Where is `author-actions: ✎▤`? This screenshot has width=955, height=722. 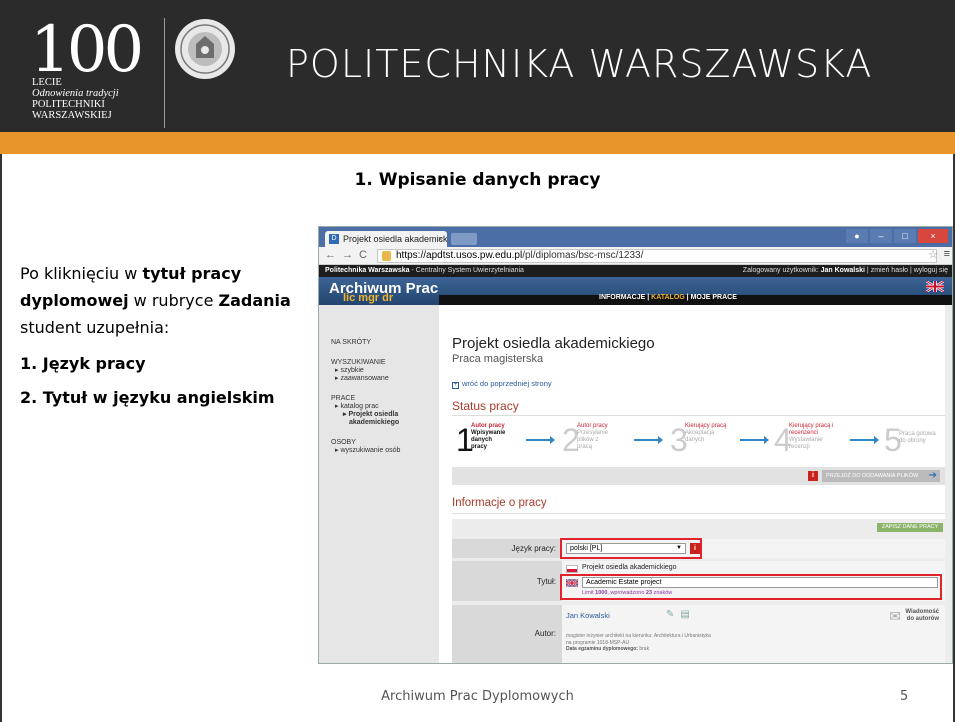
author-actions: ✎▤ is located at coordinates (681, 614).